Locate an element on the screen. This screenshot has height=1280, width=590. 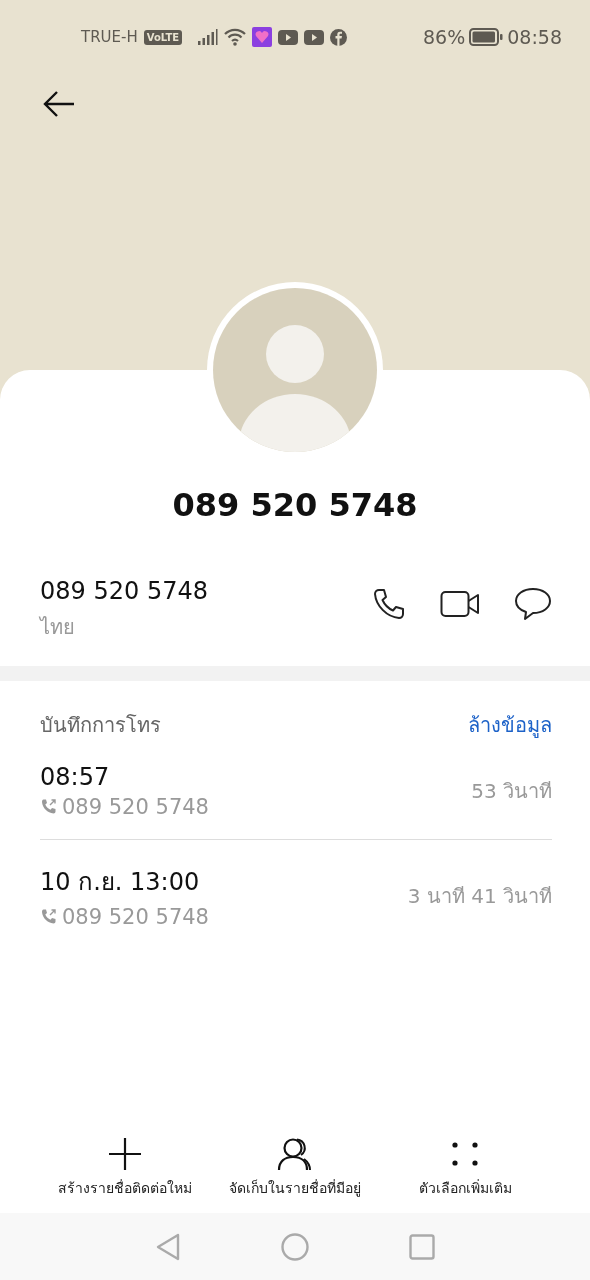
call-duration: 53 วินาที is located at coordinates (511, 791).